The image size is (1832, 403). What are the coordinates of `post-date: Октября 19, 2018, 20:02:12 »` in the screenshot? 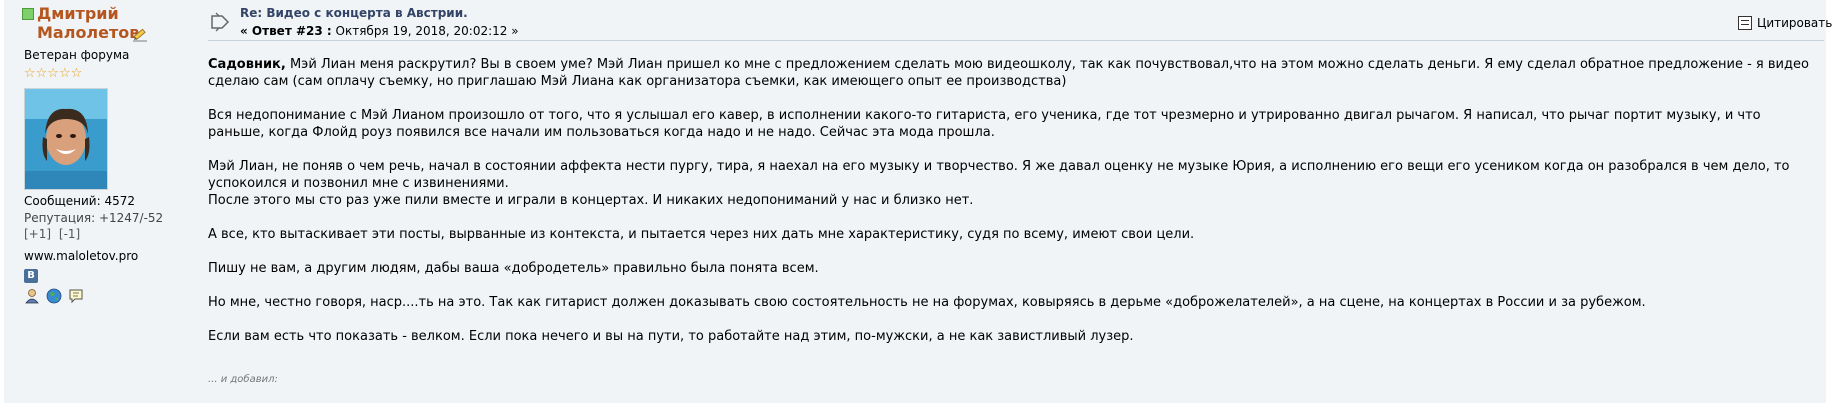 It's located at (427, 31).